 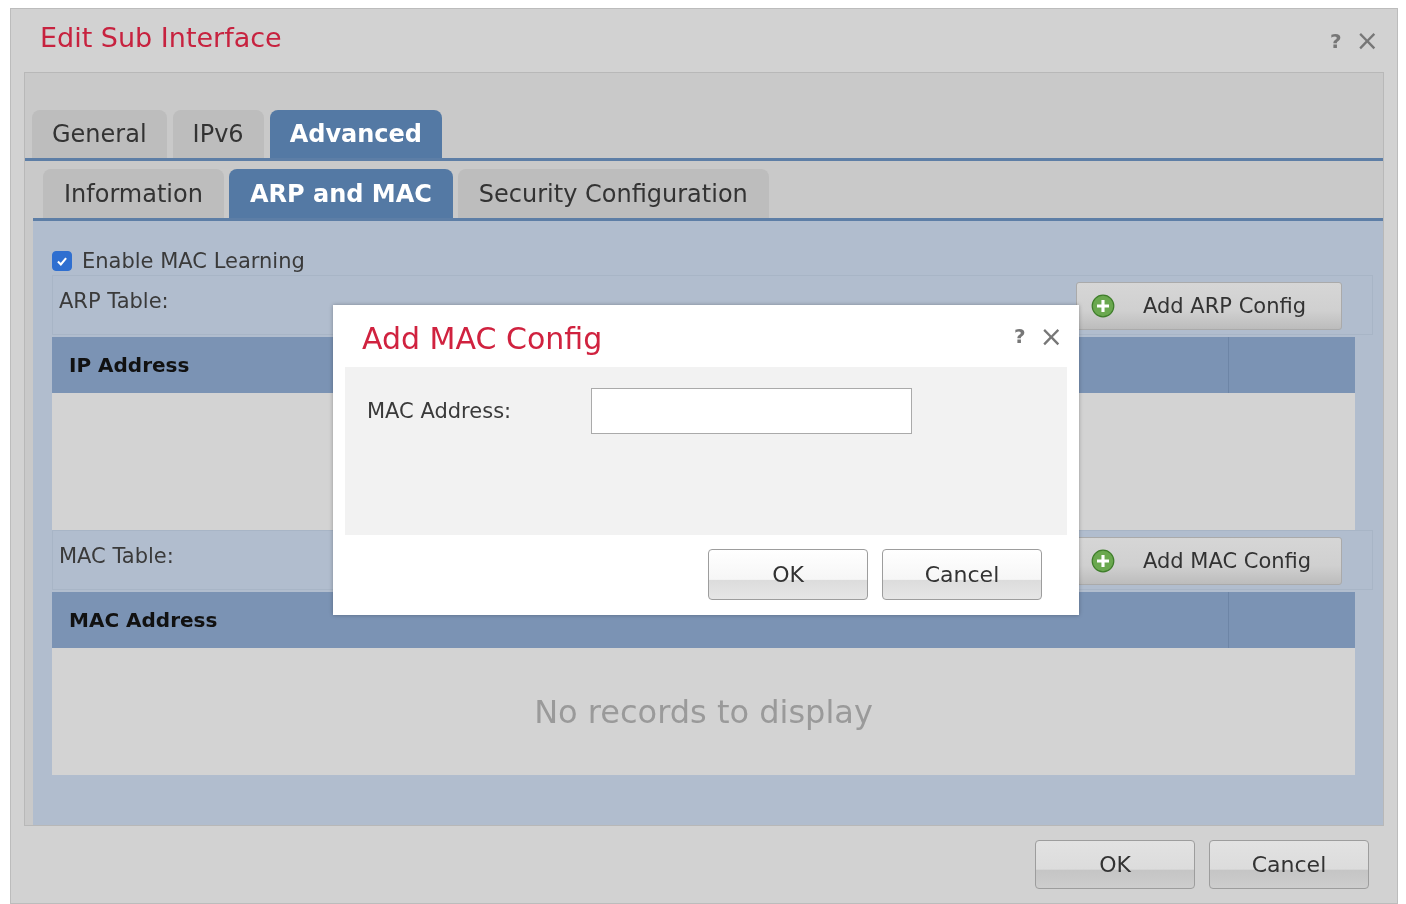 I want to click on sub-tab: Security Configuration, so click(x=613, y=193).